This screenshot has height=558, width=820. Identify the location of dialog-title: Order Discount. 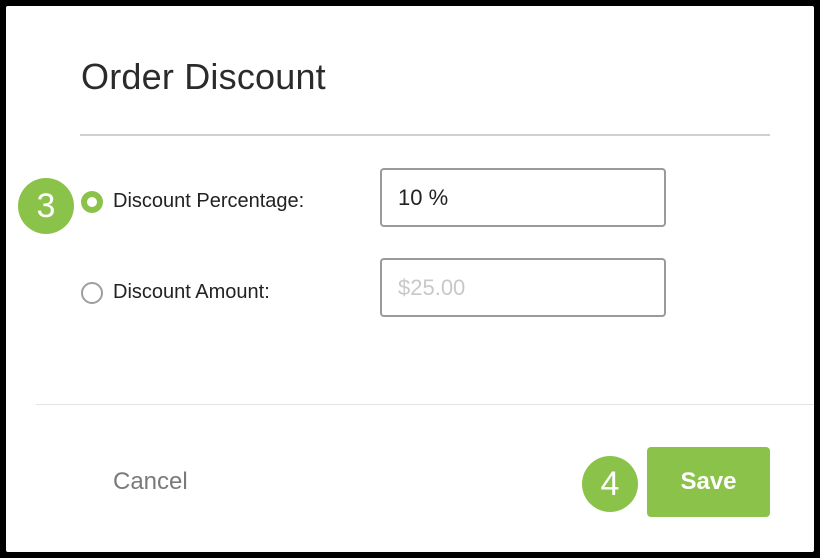
(203, 76).